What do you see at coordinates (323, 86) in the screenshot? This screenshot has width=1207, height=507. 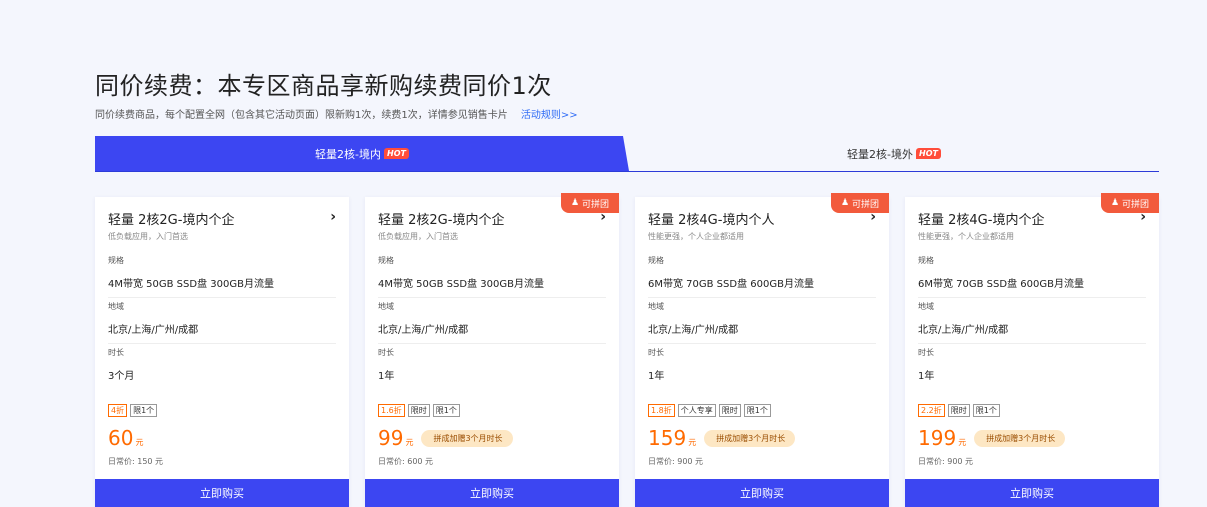 I see `page-title: 同价续费：本专区商品享新购续费同价1次` at bounding box center [323, 86].